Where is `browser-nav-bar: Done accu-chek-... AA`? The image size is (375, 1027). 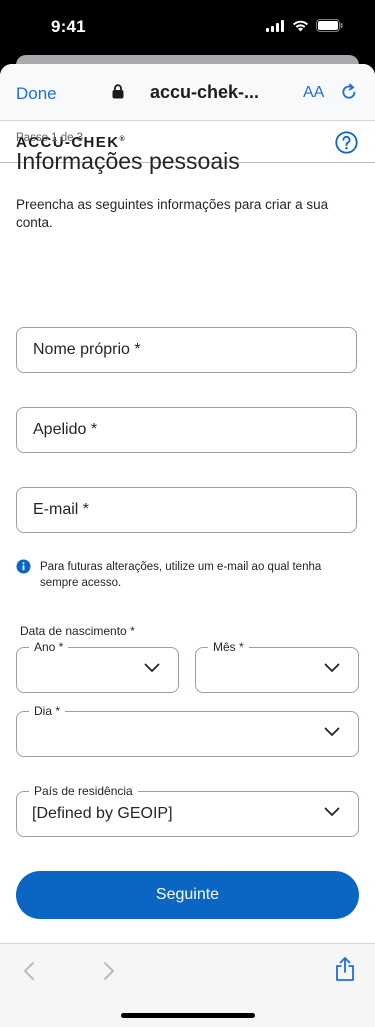 browser-nav-bar: Done accu-chek-... AA is located at coordinates (187, 92).